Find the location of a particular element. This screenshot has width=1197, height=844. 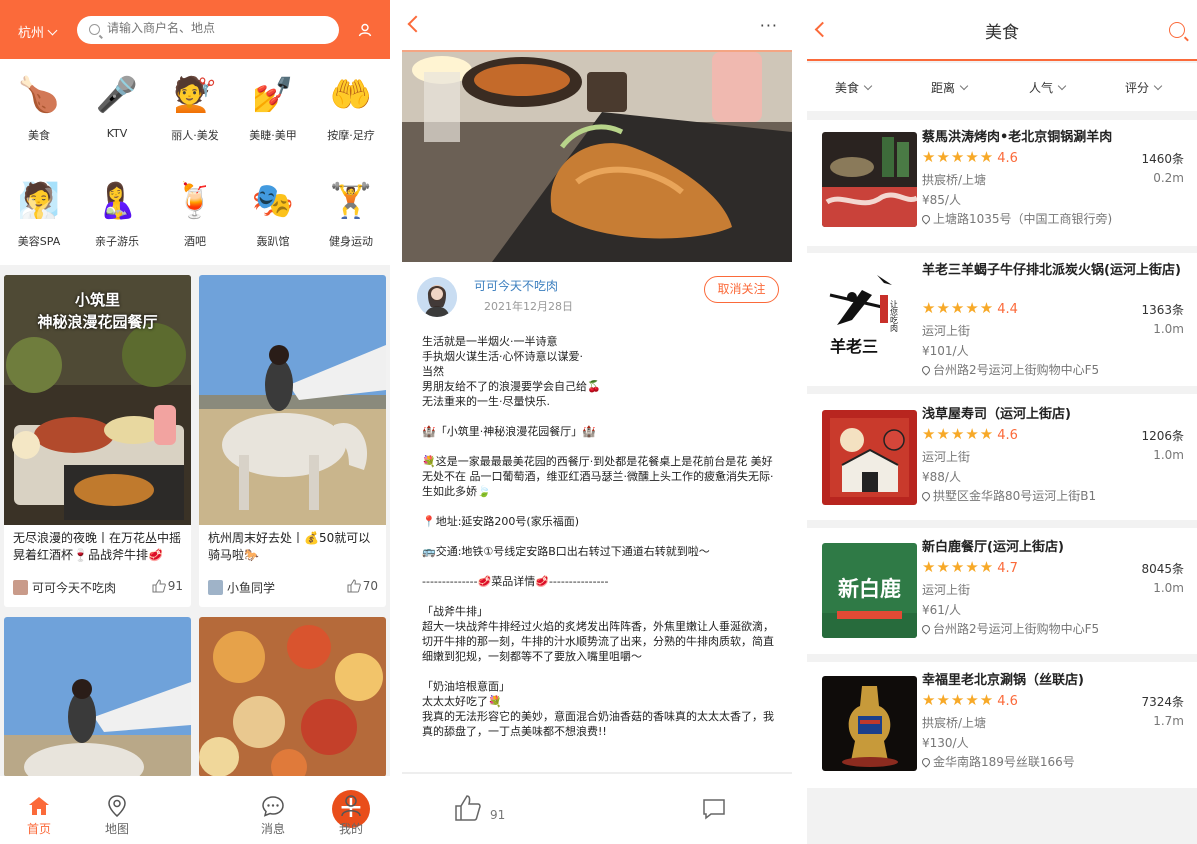

filter-popularity: 人气 is located at coordinates (1048, 87).